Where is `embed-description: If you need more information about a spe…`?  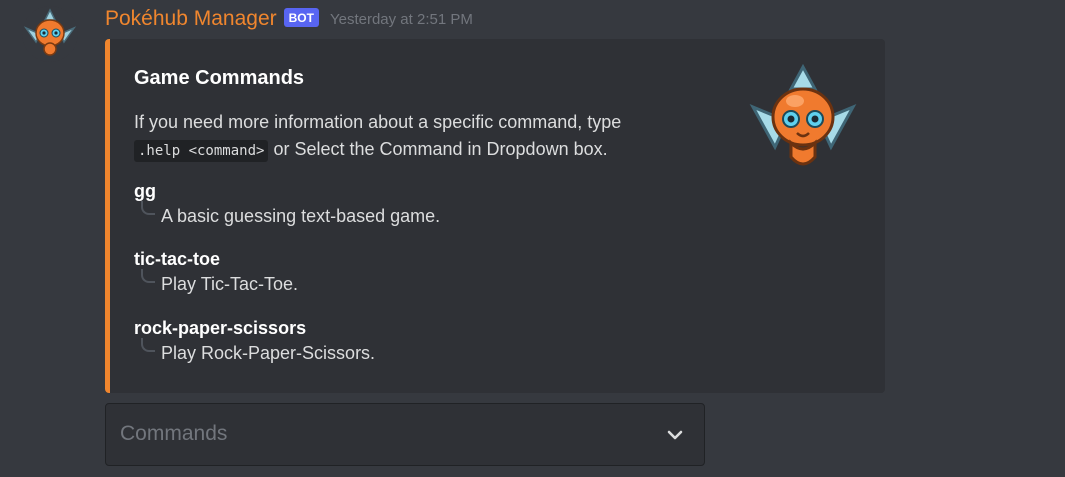
embed-description: If you need more information about a spe… is located at coordinates (414, 137).